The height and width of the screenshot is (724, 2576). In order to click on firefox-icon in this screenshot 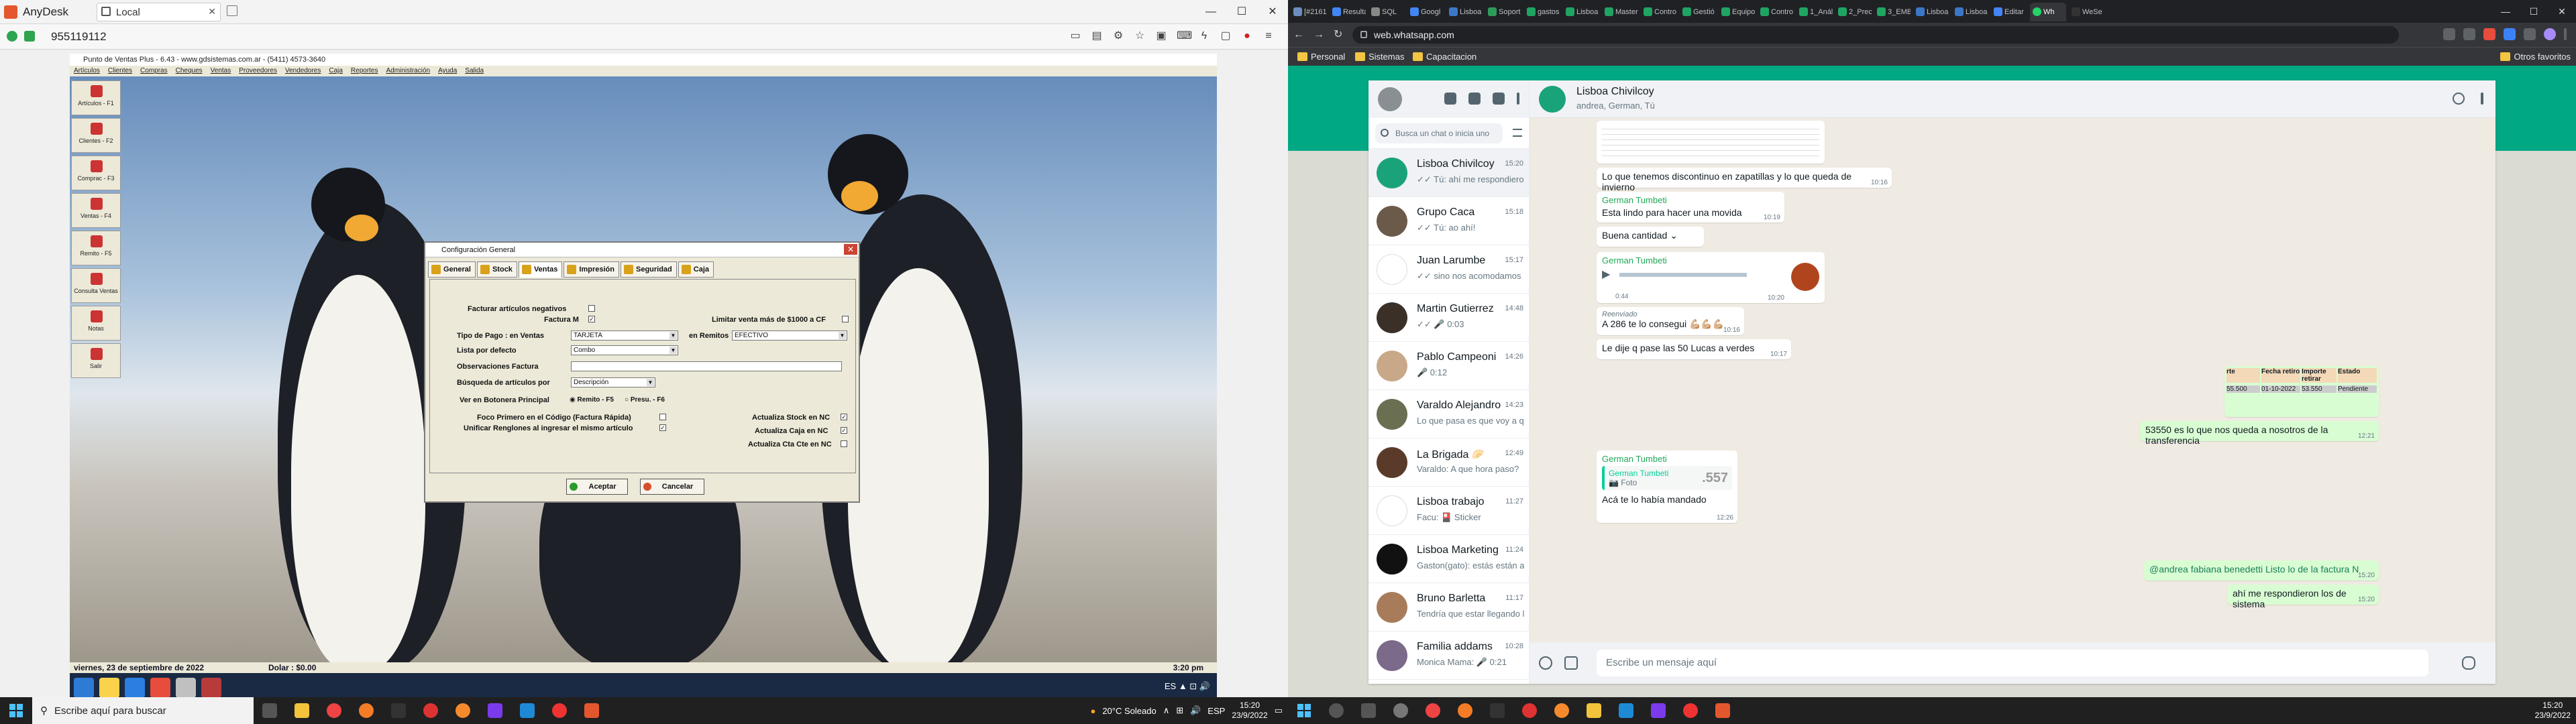, I will do `click(1465, 710)`.